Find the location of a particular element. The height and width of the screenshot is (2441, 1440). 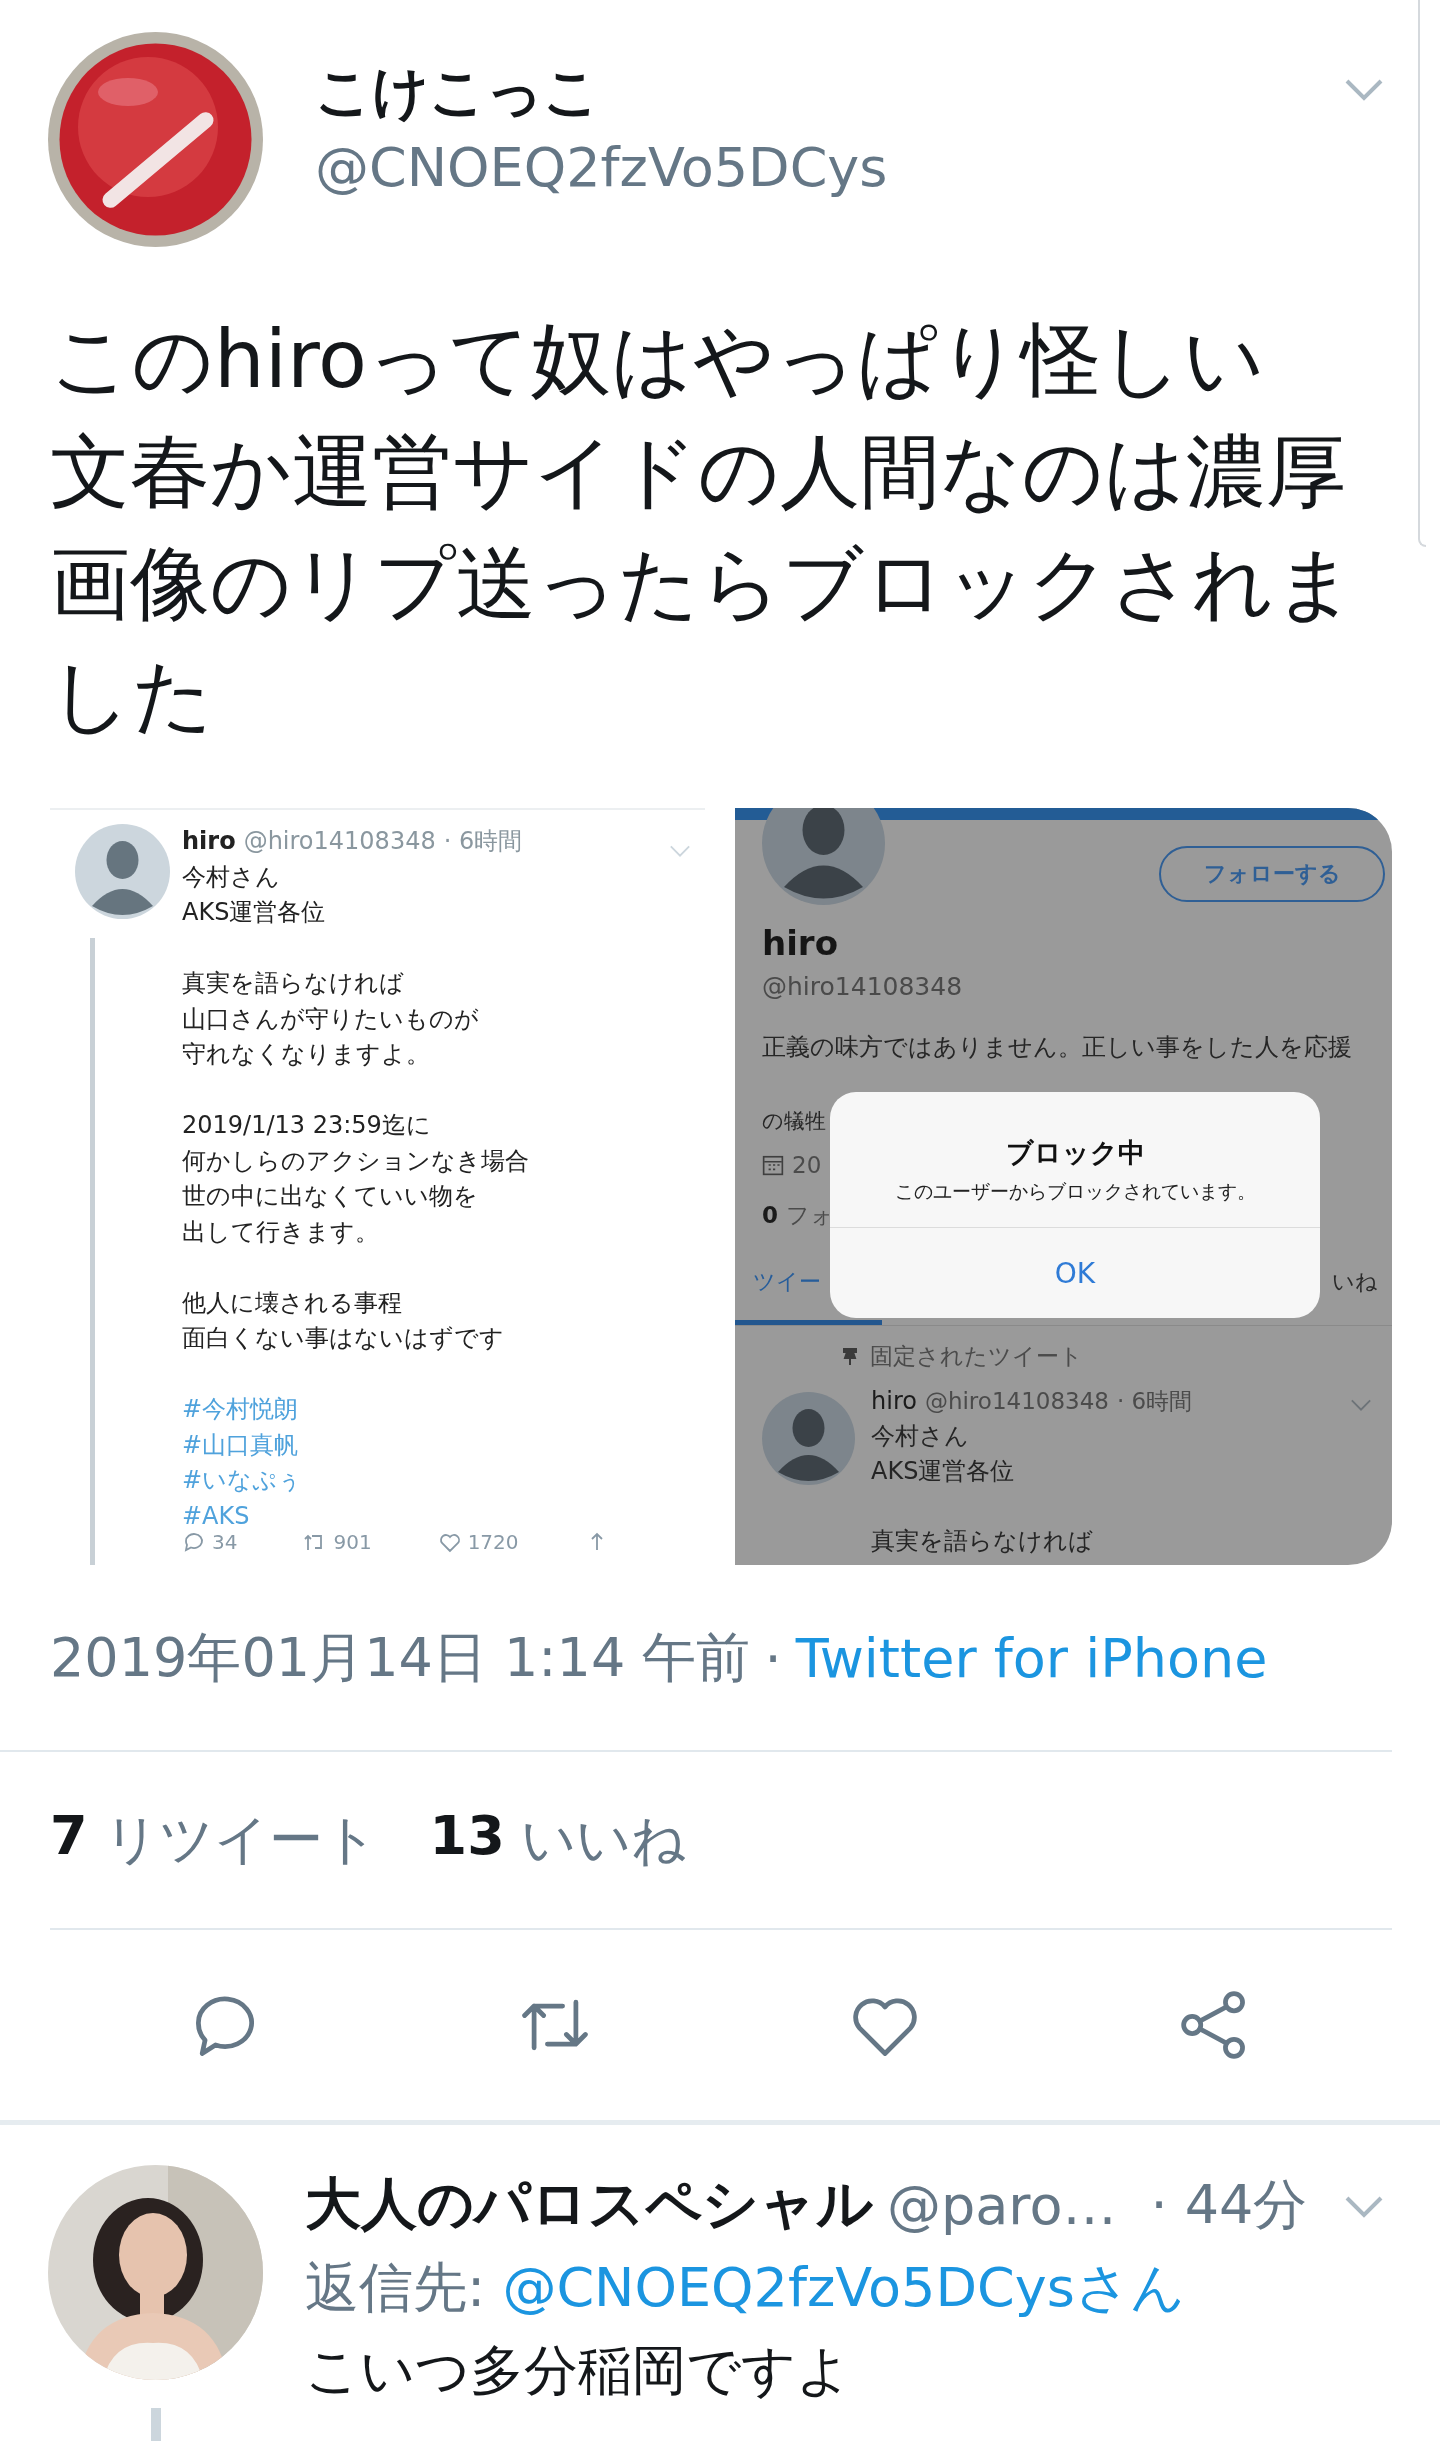

hashtag-link: #山口真帆 is located at coordinates (240, 1445).